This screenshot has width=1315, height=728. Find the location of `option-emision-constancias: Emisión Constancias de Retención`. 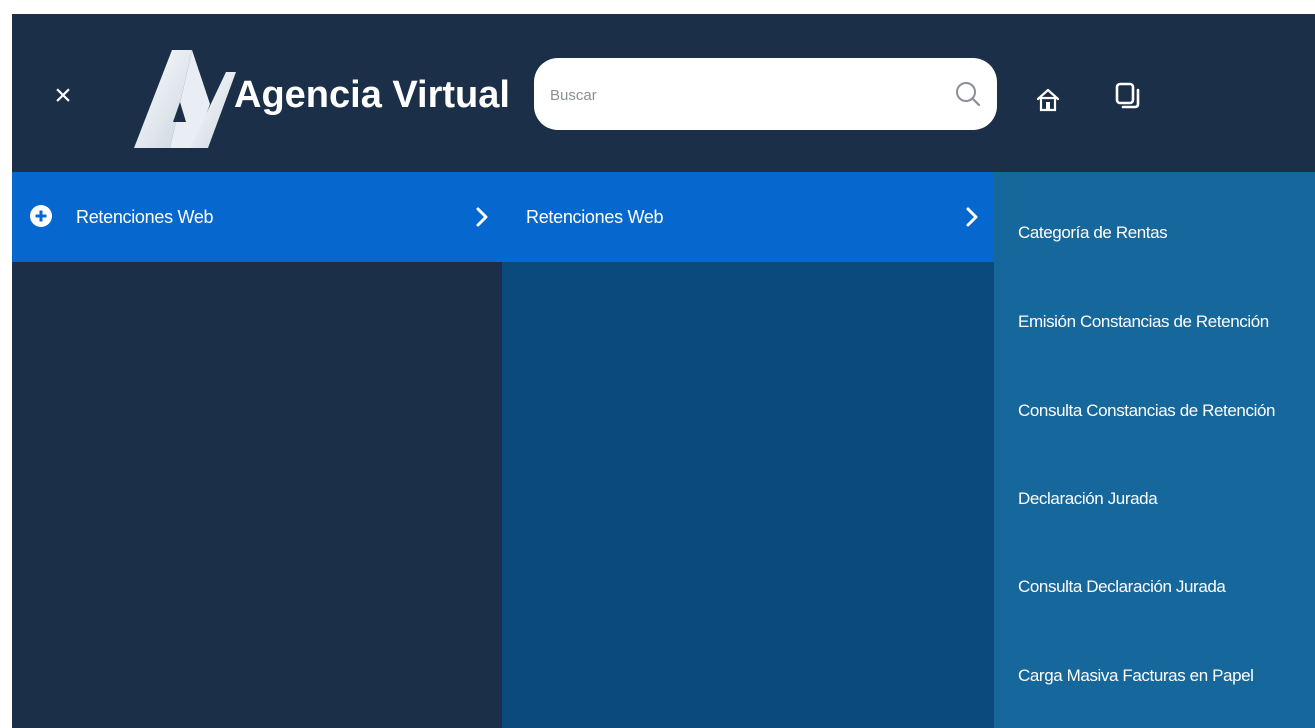

option-emision-constancias: Emisión Constancias de Retención is located at coordinates (1154, 322).